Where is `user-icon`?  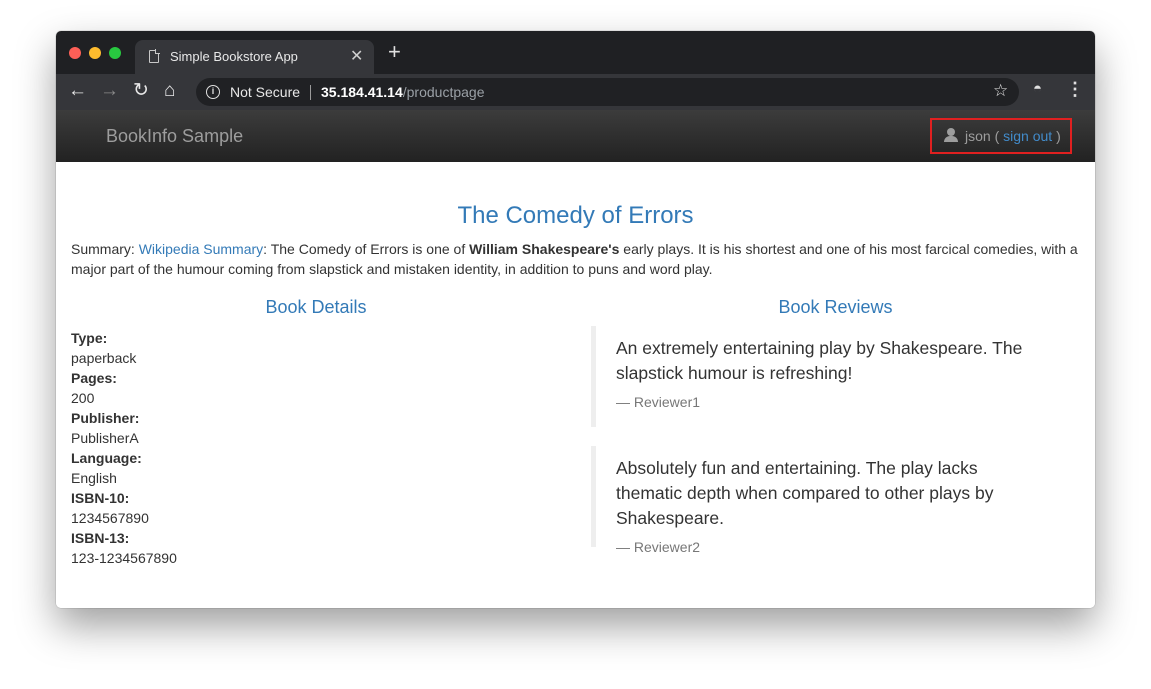 user-icon is located at coordinates (951, 135).